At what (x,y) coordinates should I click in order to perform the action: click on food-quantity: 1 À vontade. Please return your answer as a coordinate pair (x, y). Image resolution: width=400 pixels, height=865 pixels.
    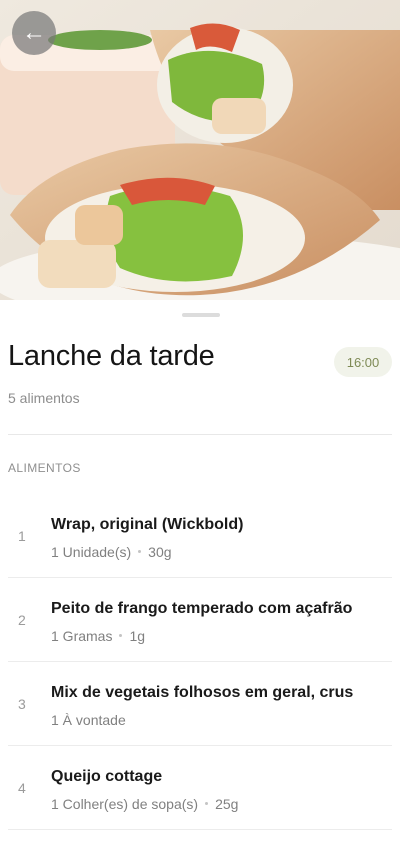
    Looking at the image, I should click on (88, 720).